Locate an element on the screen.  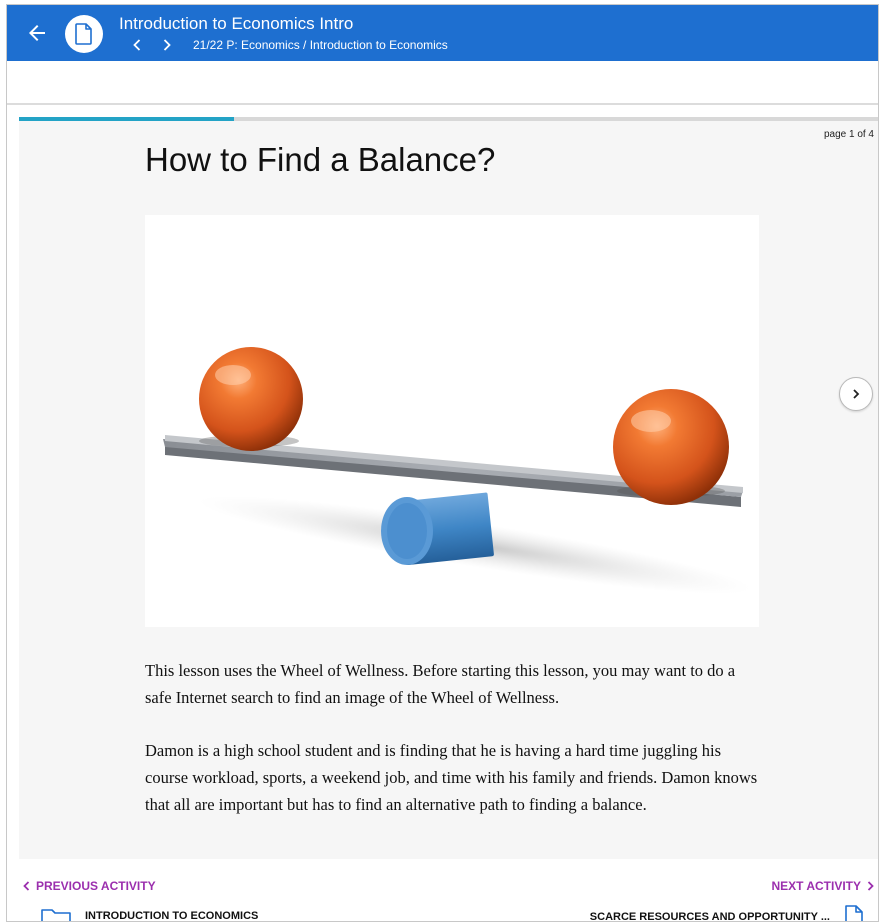
next-activity-link: NEXT ACTIVITY is located at coordinates (822, 886).